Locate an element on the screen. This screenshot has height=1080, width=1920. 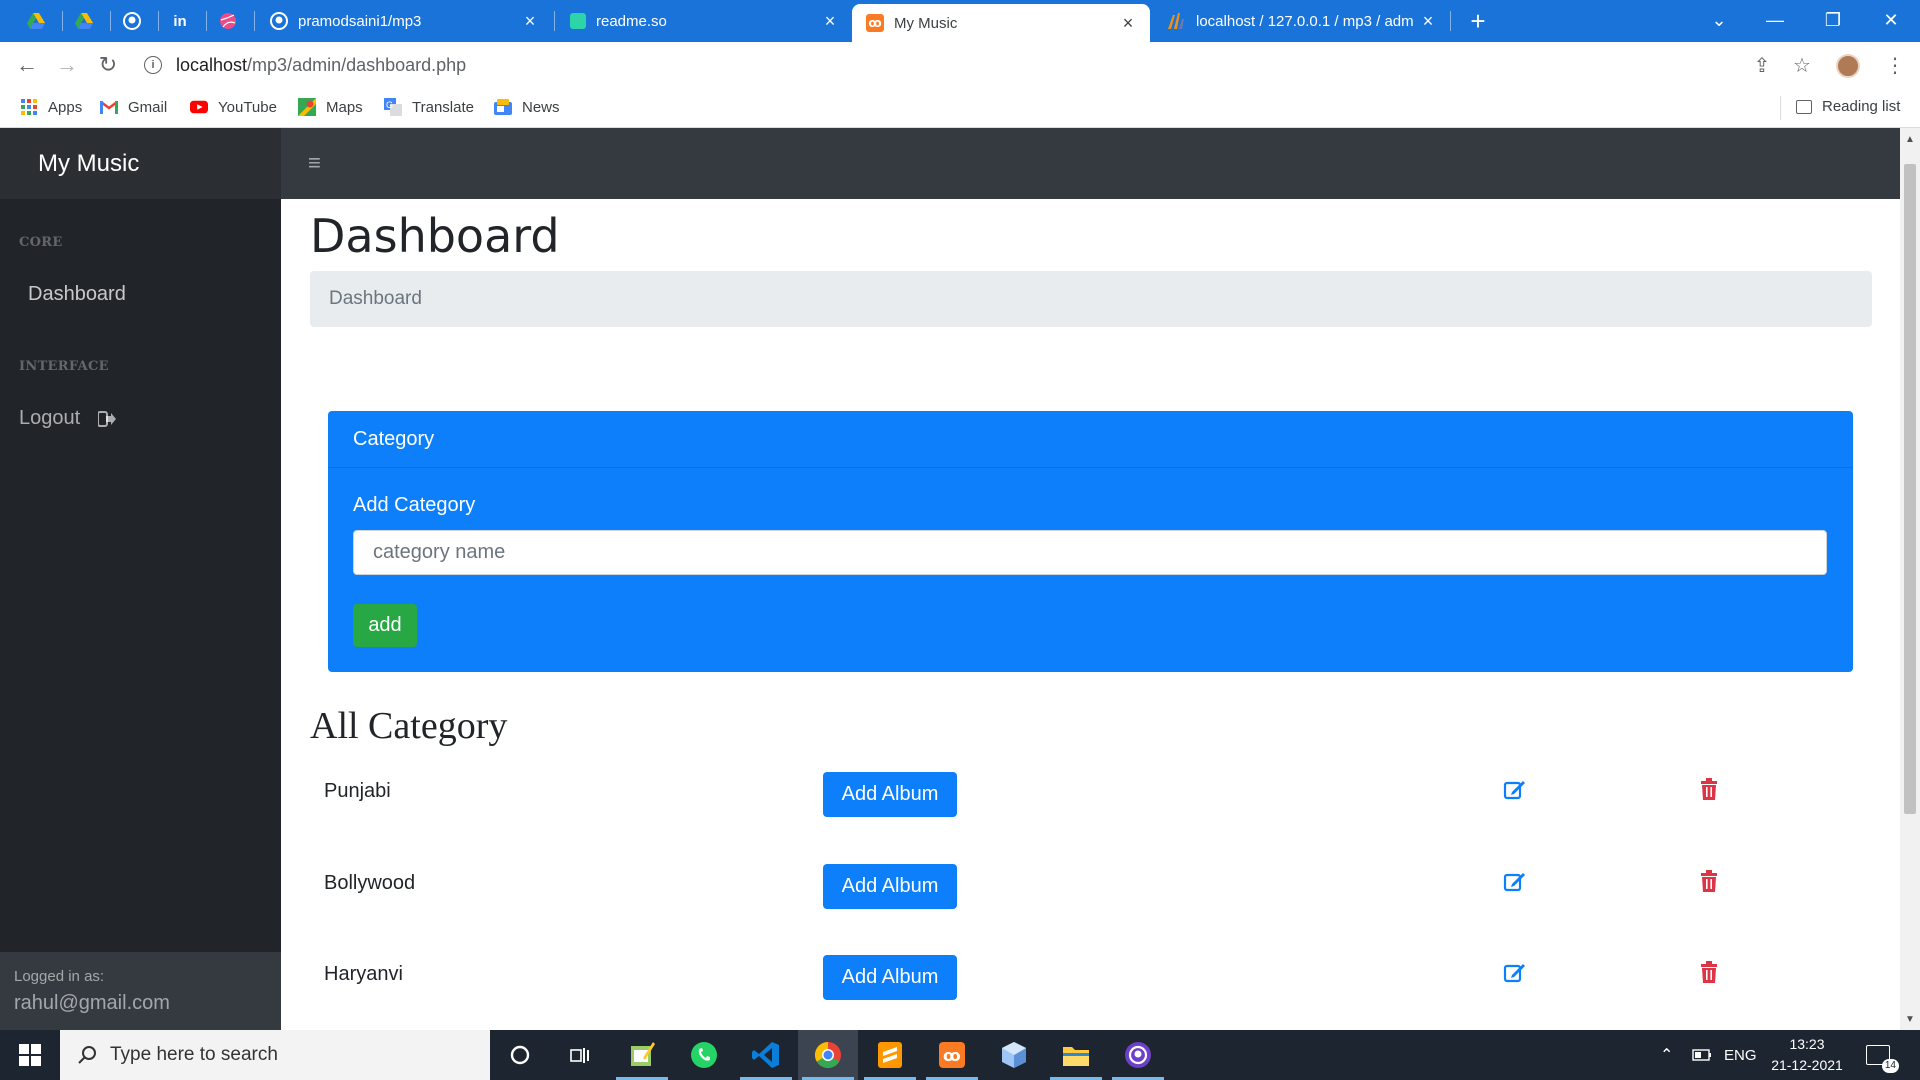
url-field: i localhost/mp3/admin/dashboard.php is located at coordinates (954, 65).